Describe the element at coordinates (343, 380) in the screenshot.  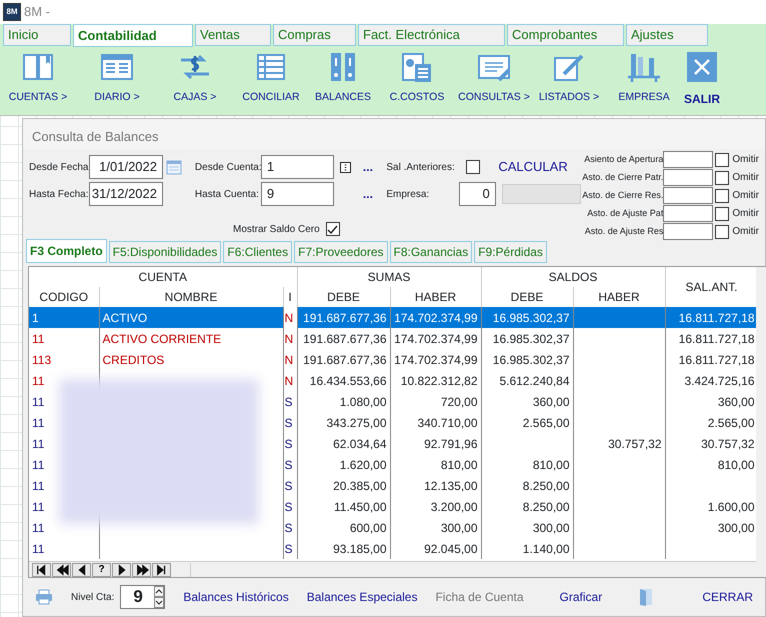
I see `table-cell: 16.434.553,66` at that location.